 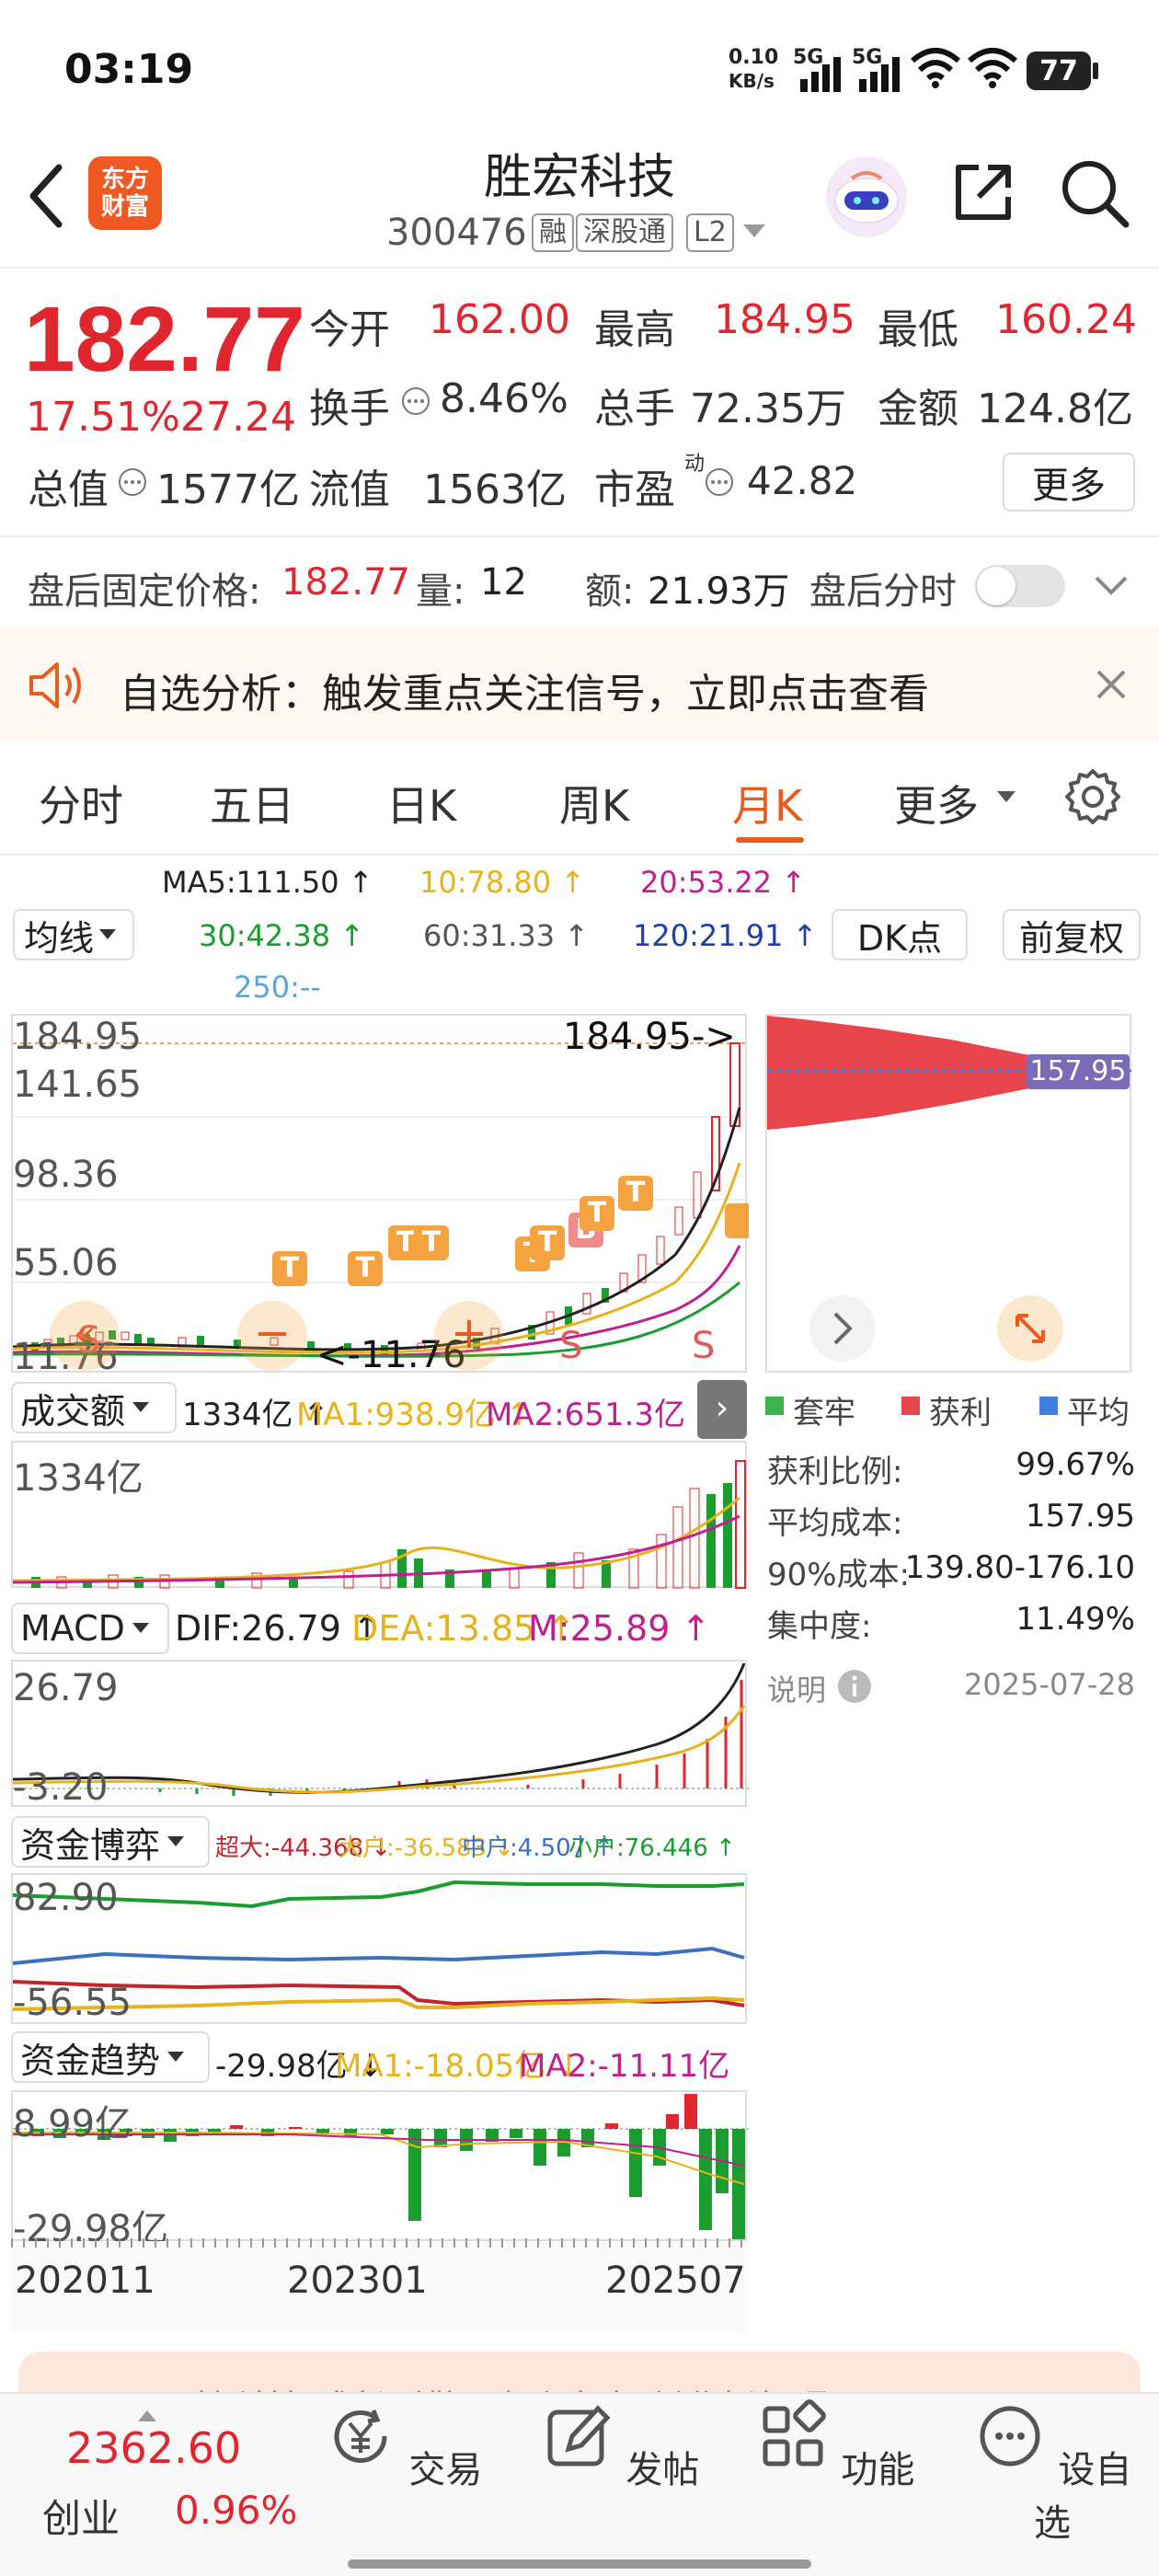 I want to click on chevron-right-icon, so click(x=843, y=1328).